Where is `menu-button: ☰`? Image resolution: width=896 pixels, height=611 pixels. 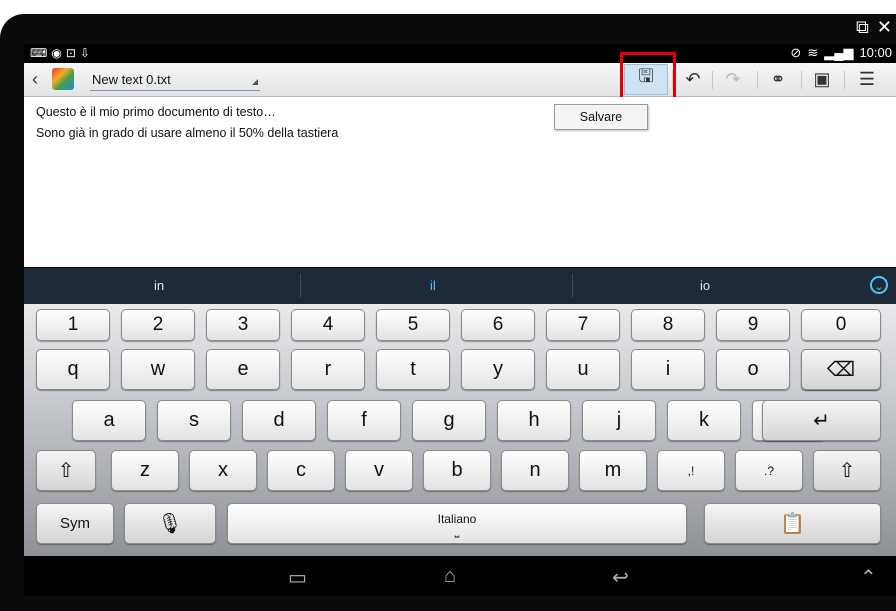 menu-button: ☰ is located at coordinates (867, 79).